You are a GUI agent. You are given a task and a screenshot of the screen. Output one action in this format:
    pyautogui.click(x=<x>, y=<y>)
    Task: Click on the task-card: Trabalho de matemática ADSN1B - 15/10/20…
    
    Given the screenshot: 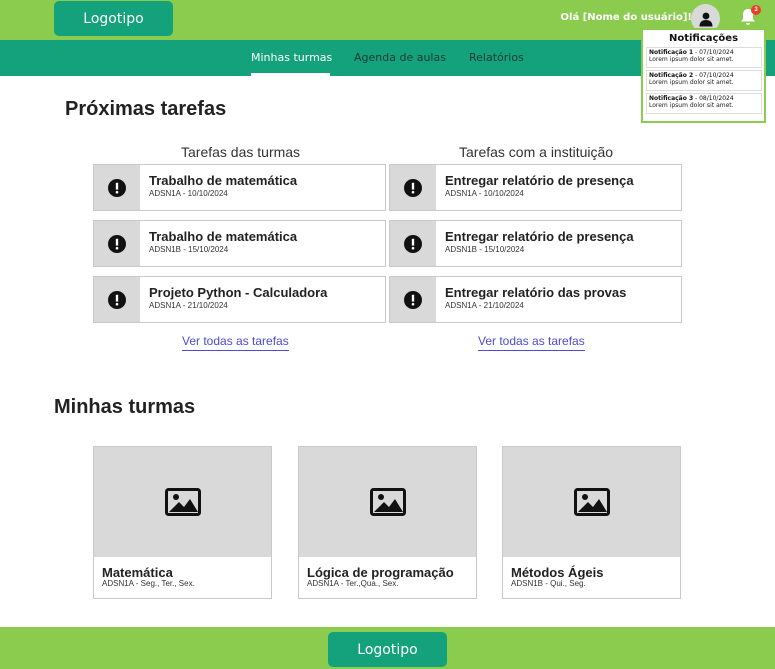 What is the action you would take?
    pyautogui.click(x=239, y=243)
    